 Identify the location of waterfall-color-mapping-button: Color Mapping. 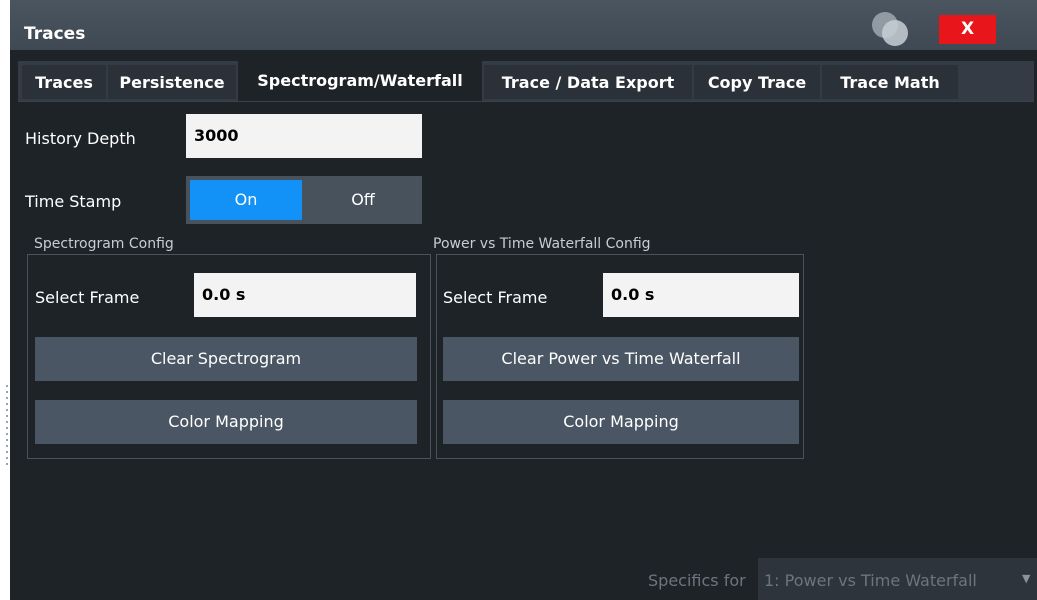
(621, 422).